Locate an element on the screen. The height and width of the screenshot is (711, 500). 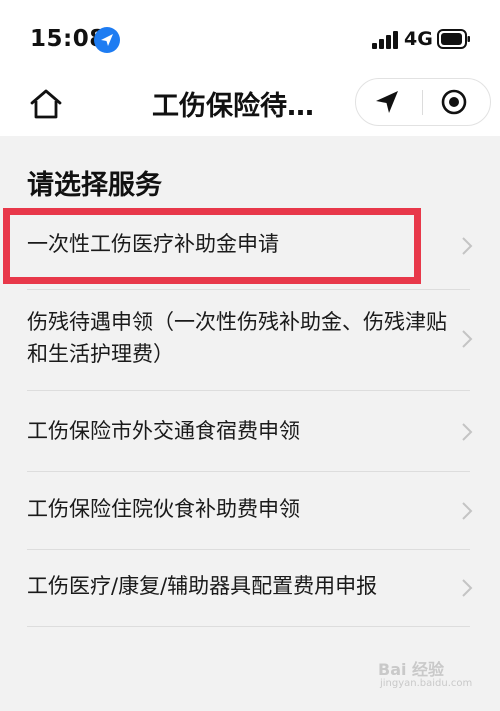
list-divider is located at coordinates (248, 626).